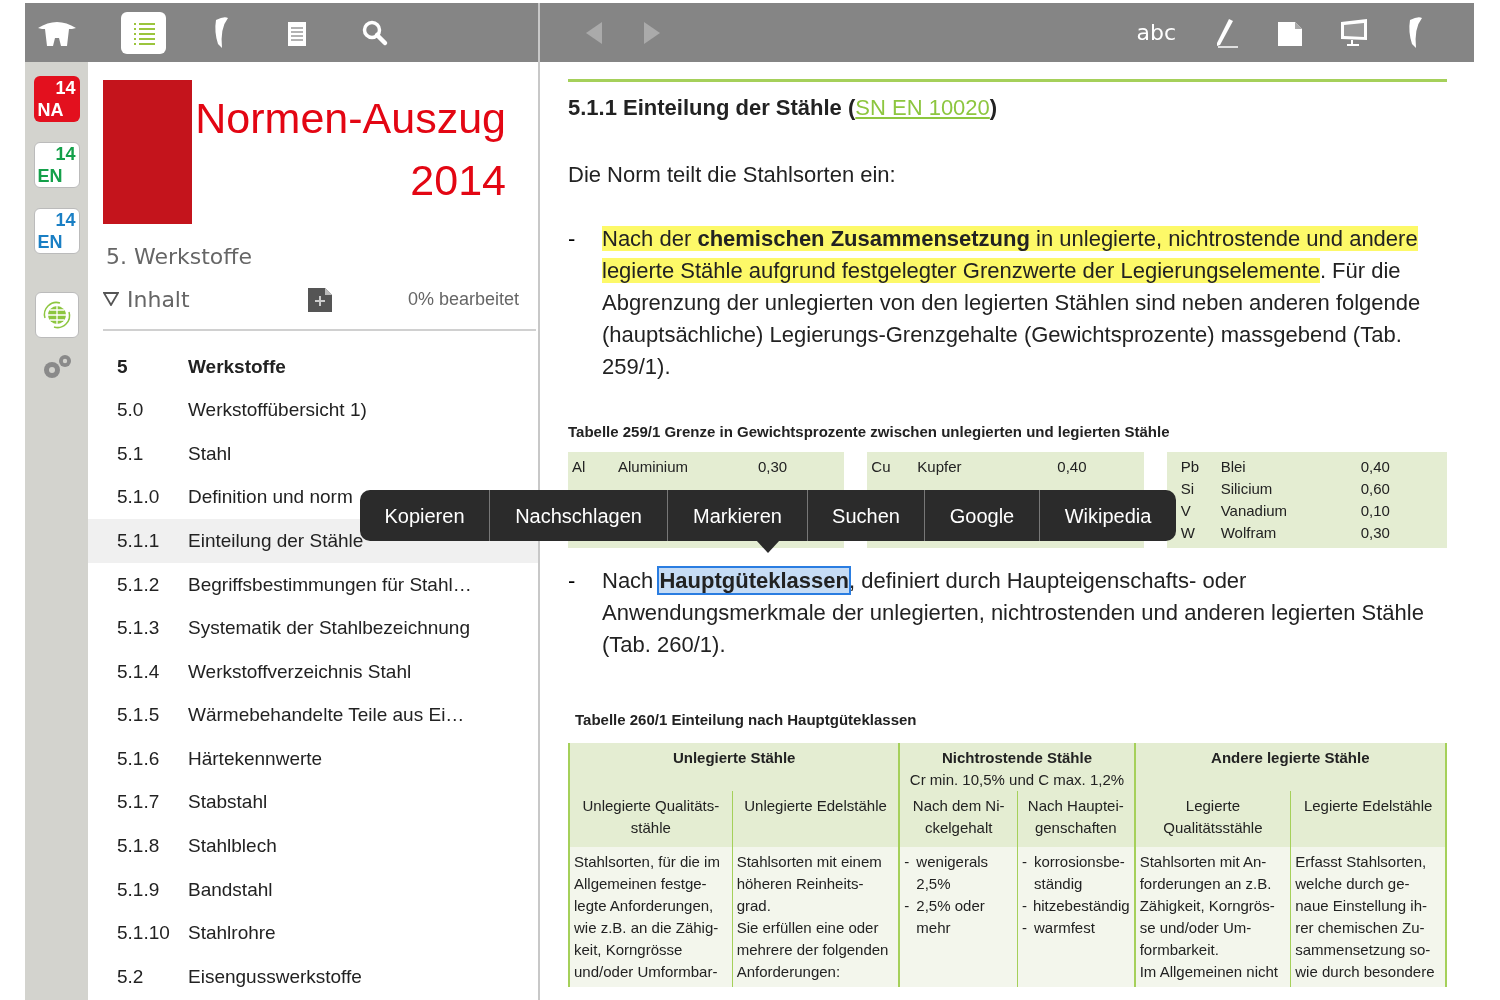 The width and height of the screenshot is (1500, 1000). What do you see at coordinates (463, 299) in the screenshot?
I see `progress-label: 0% bearbeitet` at bounding box center [463, 299].